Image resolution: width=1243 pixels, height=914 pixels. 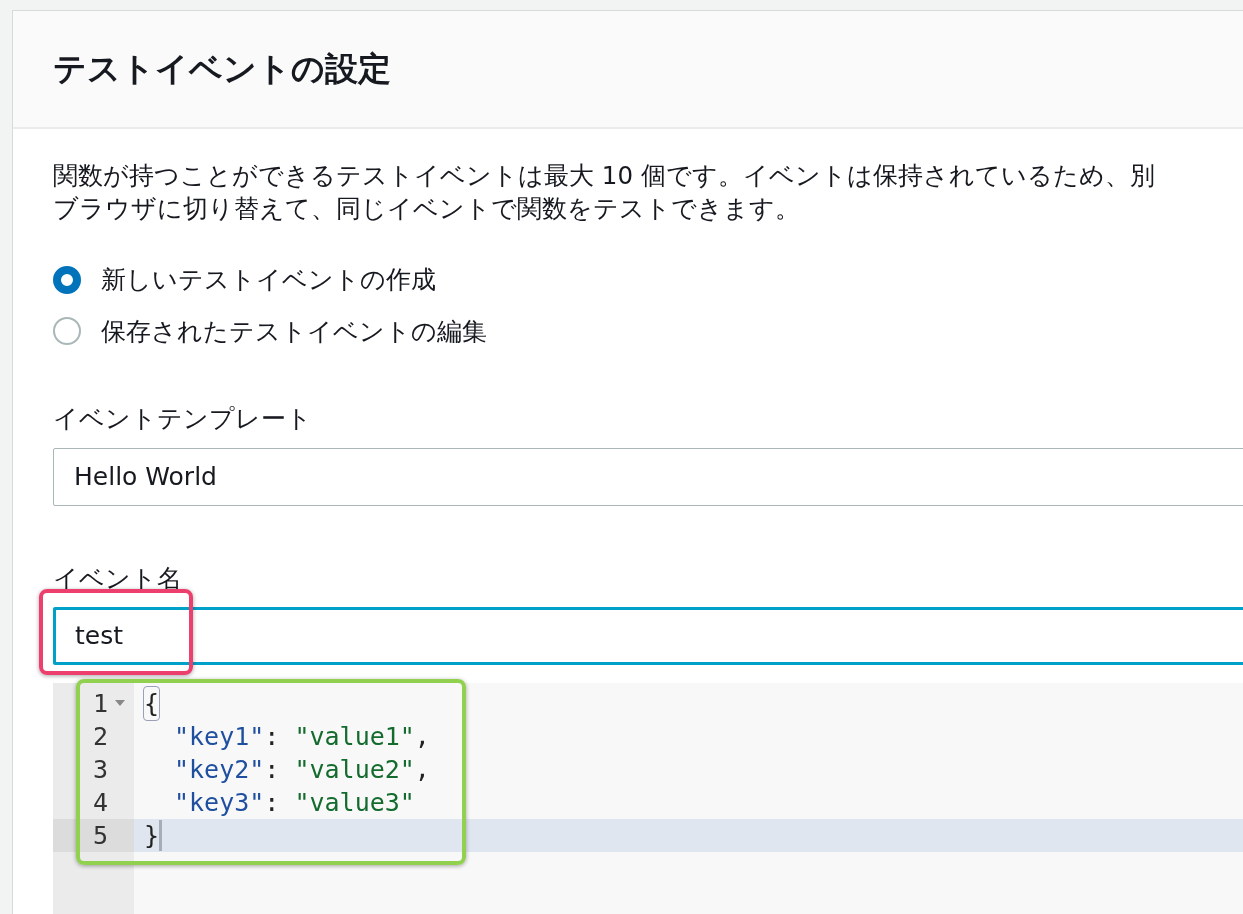 I want to click on json-punctuation: }, so click(x=152, y=836).